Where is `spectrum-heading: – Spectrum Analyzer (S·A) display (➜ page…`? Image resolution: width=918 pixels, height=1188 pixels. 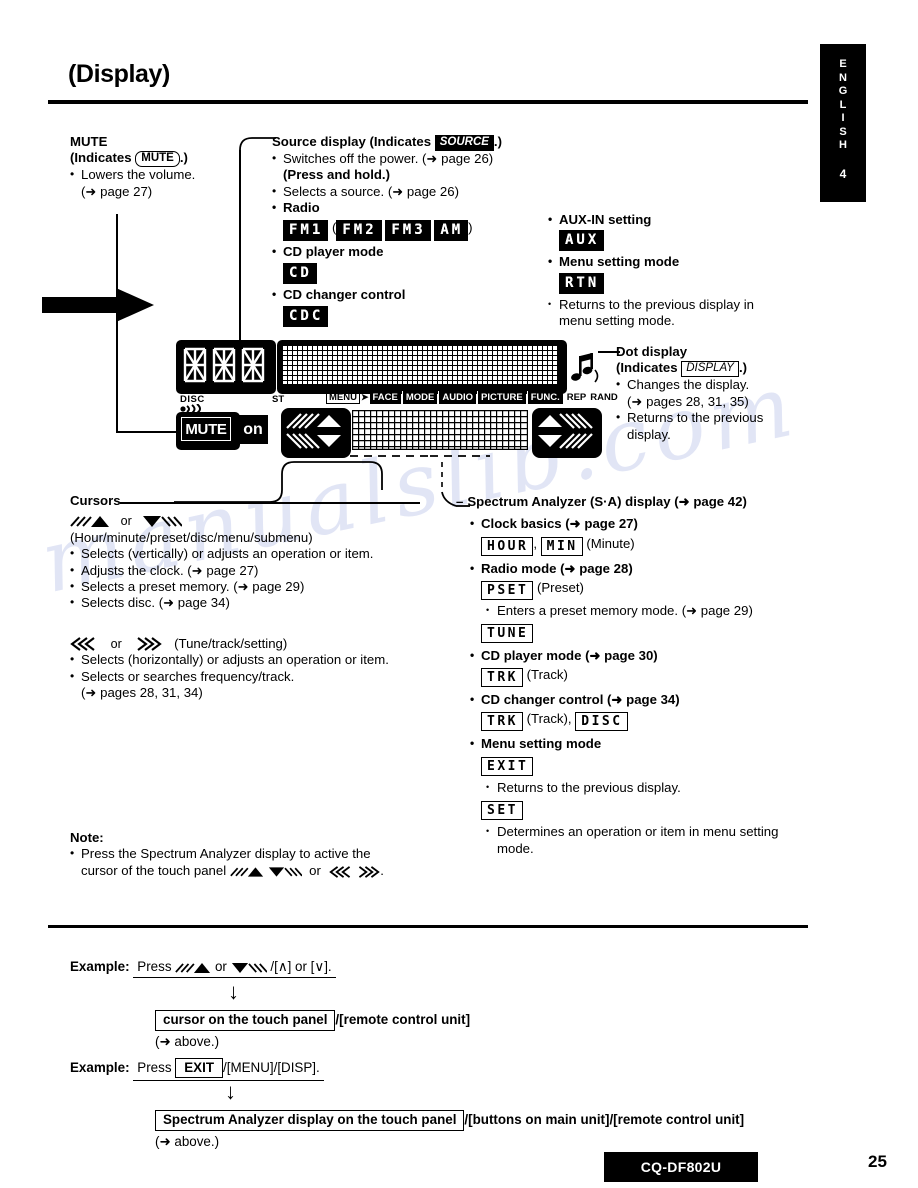
spectrum-heading: – Spectrum Analyzer (S·A) display (➜ page… is located at coordinates (601, 501).